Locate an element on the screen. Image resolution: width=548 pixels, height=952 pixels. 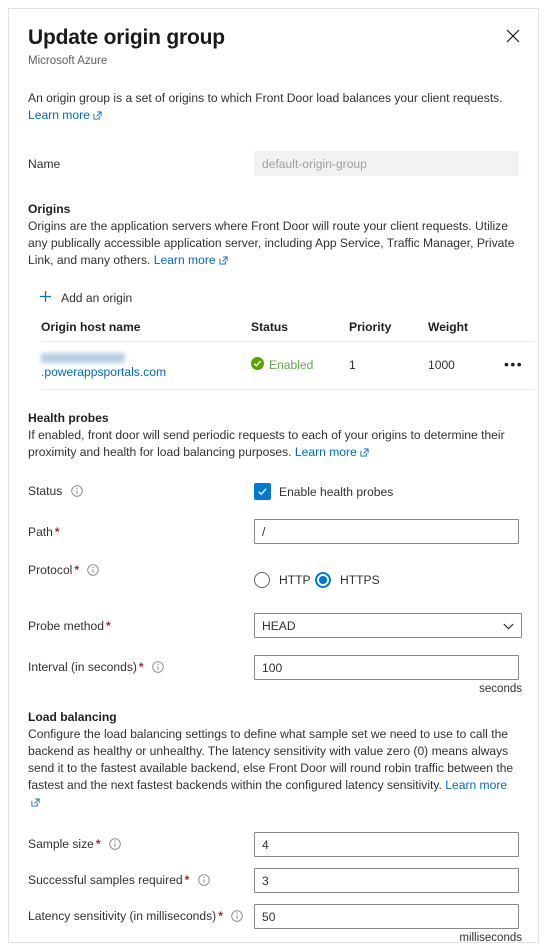
interval-suffix: seconds is located at coordinates (500, 689).